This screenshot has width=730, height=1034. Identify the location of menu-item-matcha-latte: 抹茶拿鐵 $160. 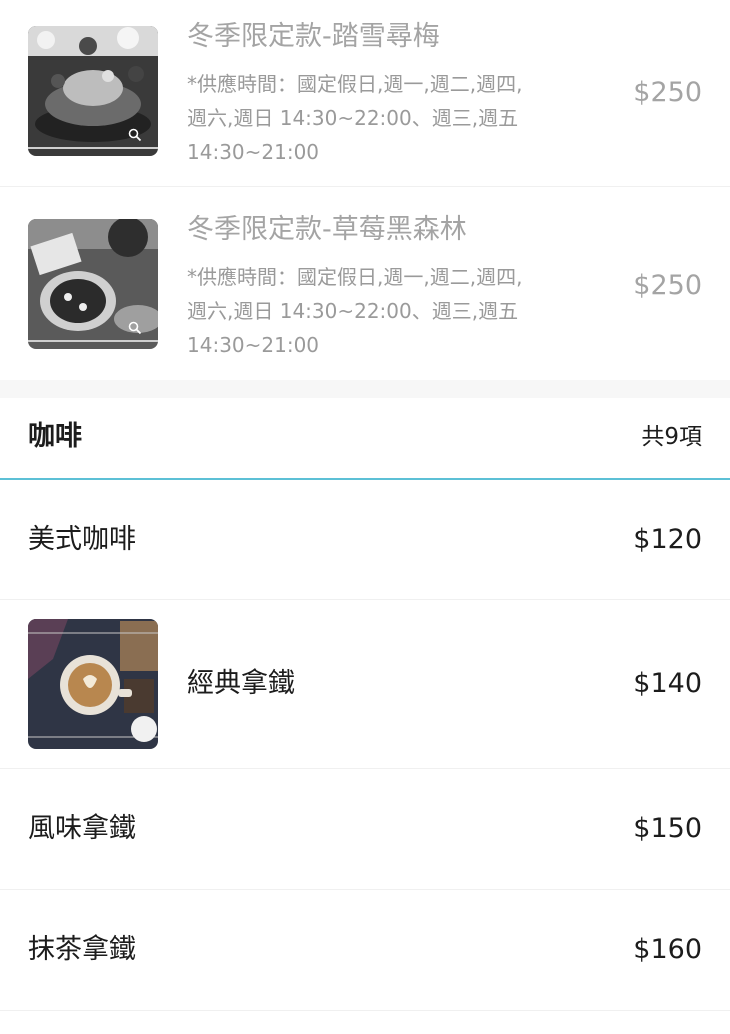
(365, 950).